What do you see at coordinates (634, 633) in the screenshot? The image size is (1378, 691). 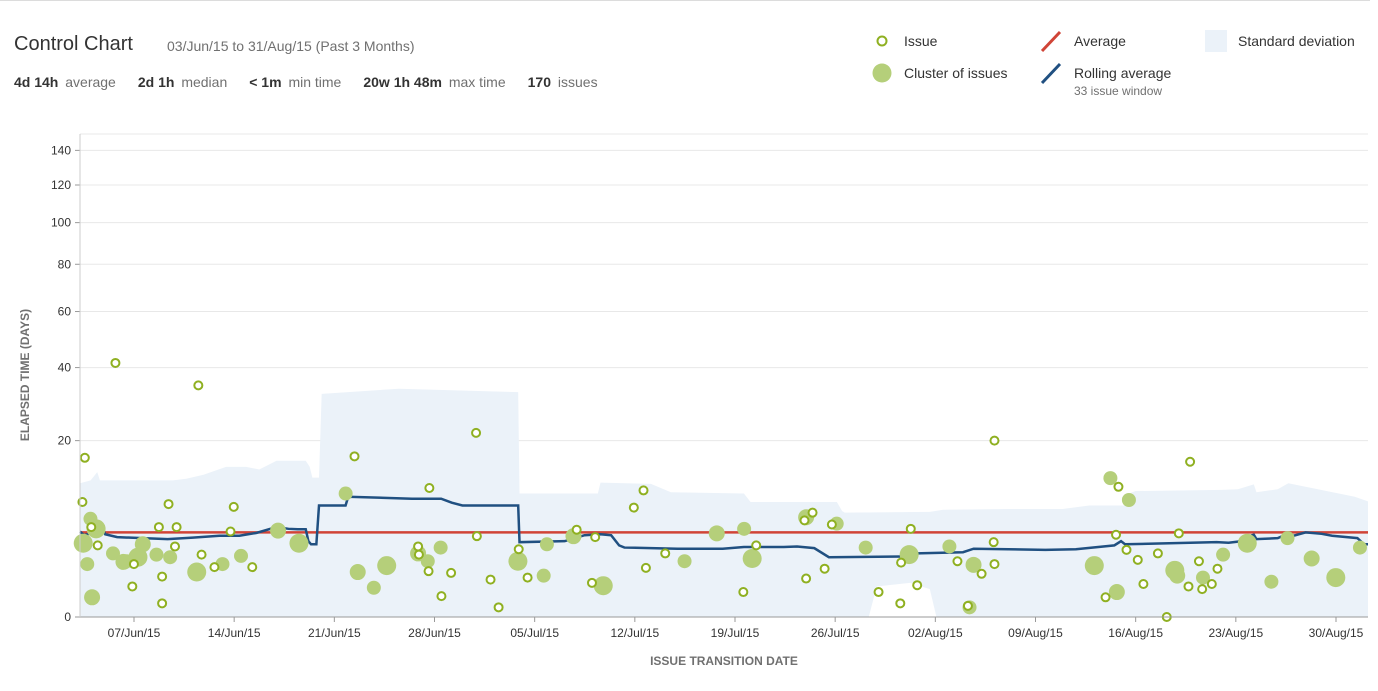 I see `x-tick-label: 12/Jul/15` at bounding box center [634, 633].